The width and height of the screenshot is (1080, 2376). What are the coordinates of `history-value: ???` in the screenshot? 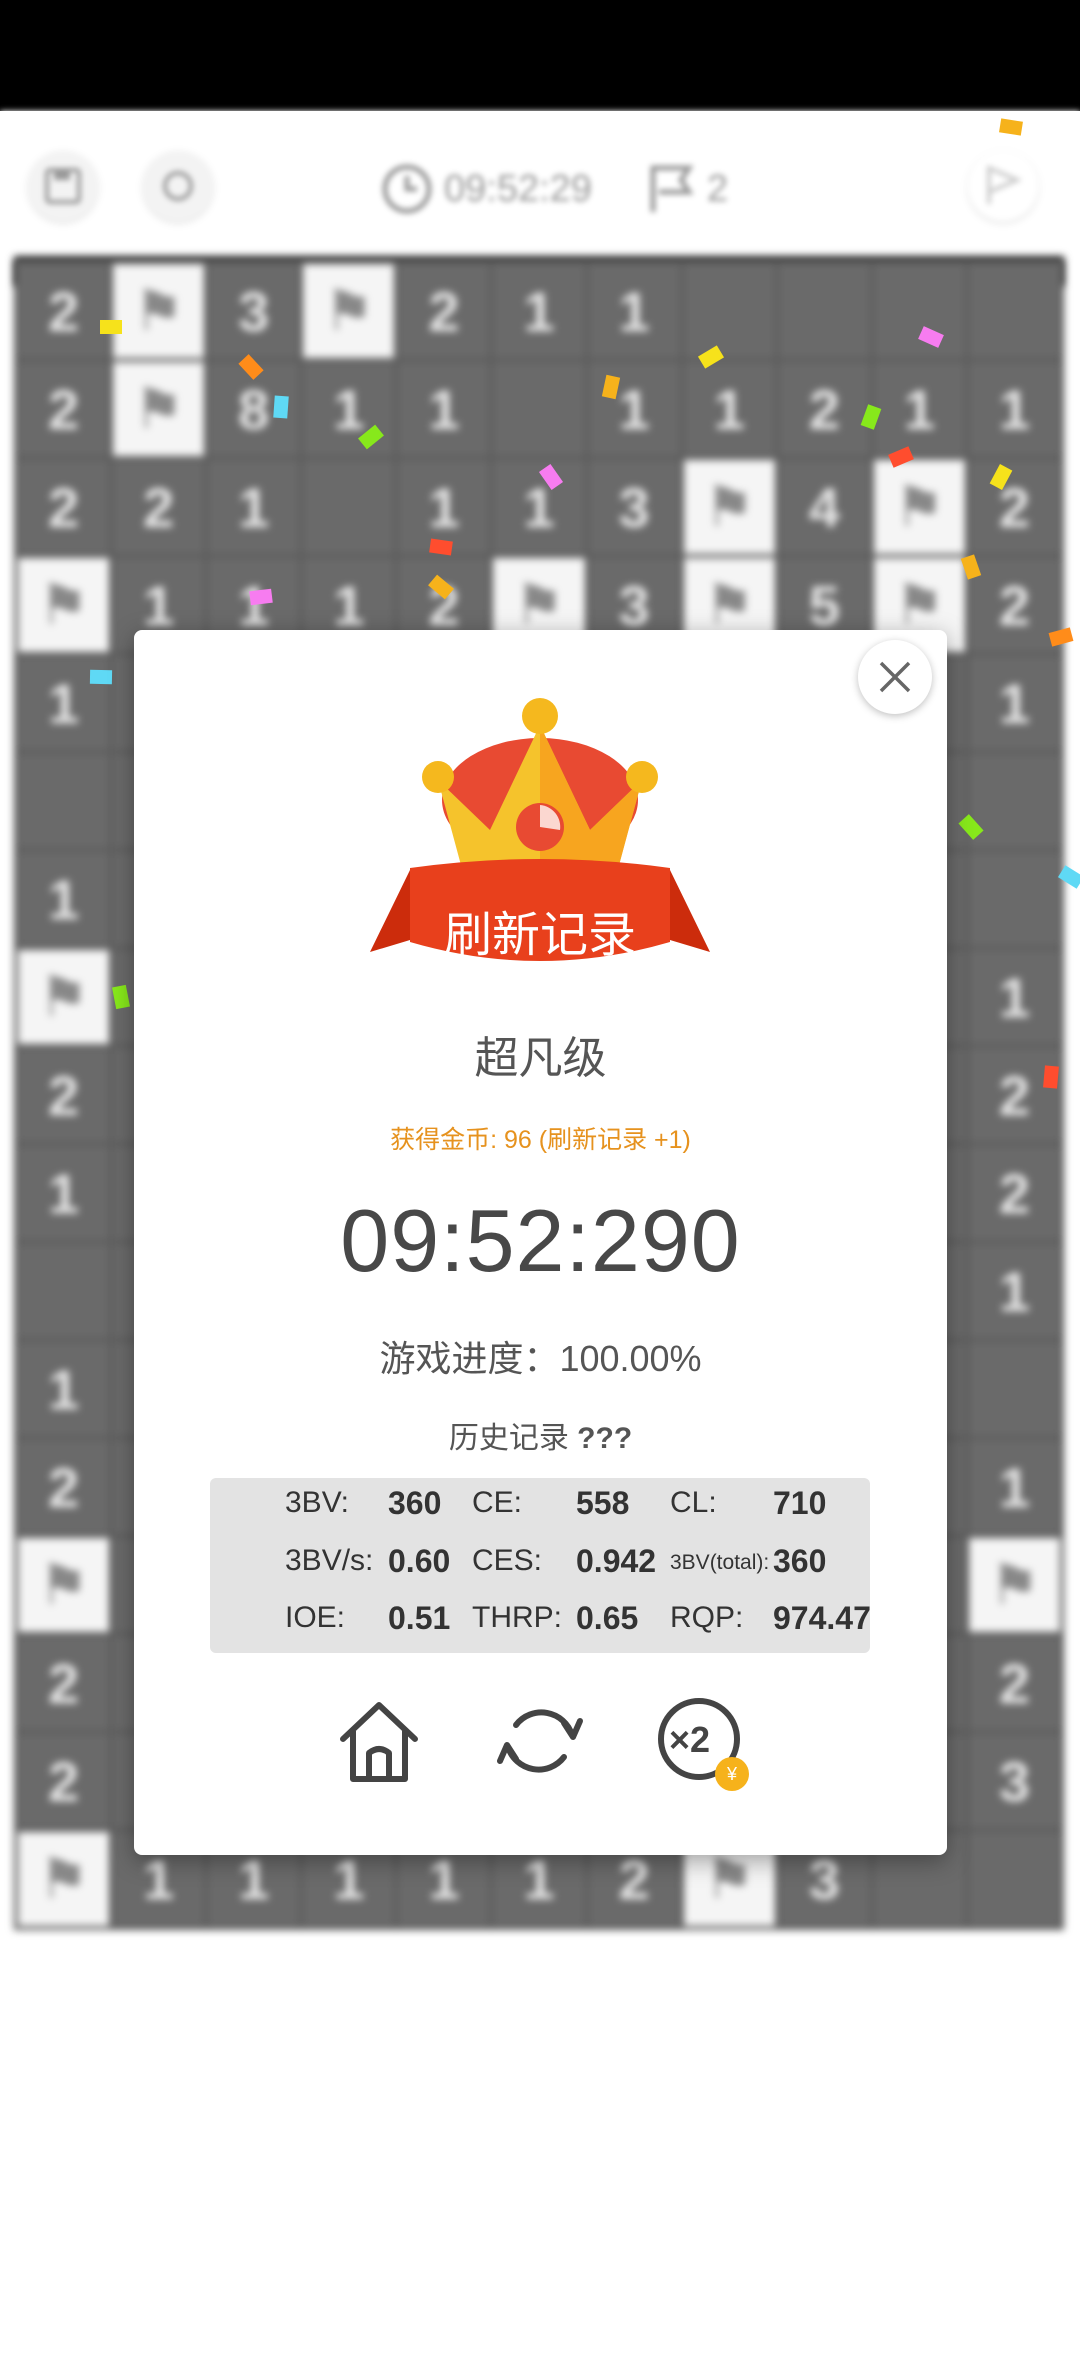 It's located at (605, 1438).